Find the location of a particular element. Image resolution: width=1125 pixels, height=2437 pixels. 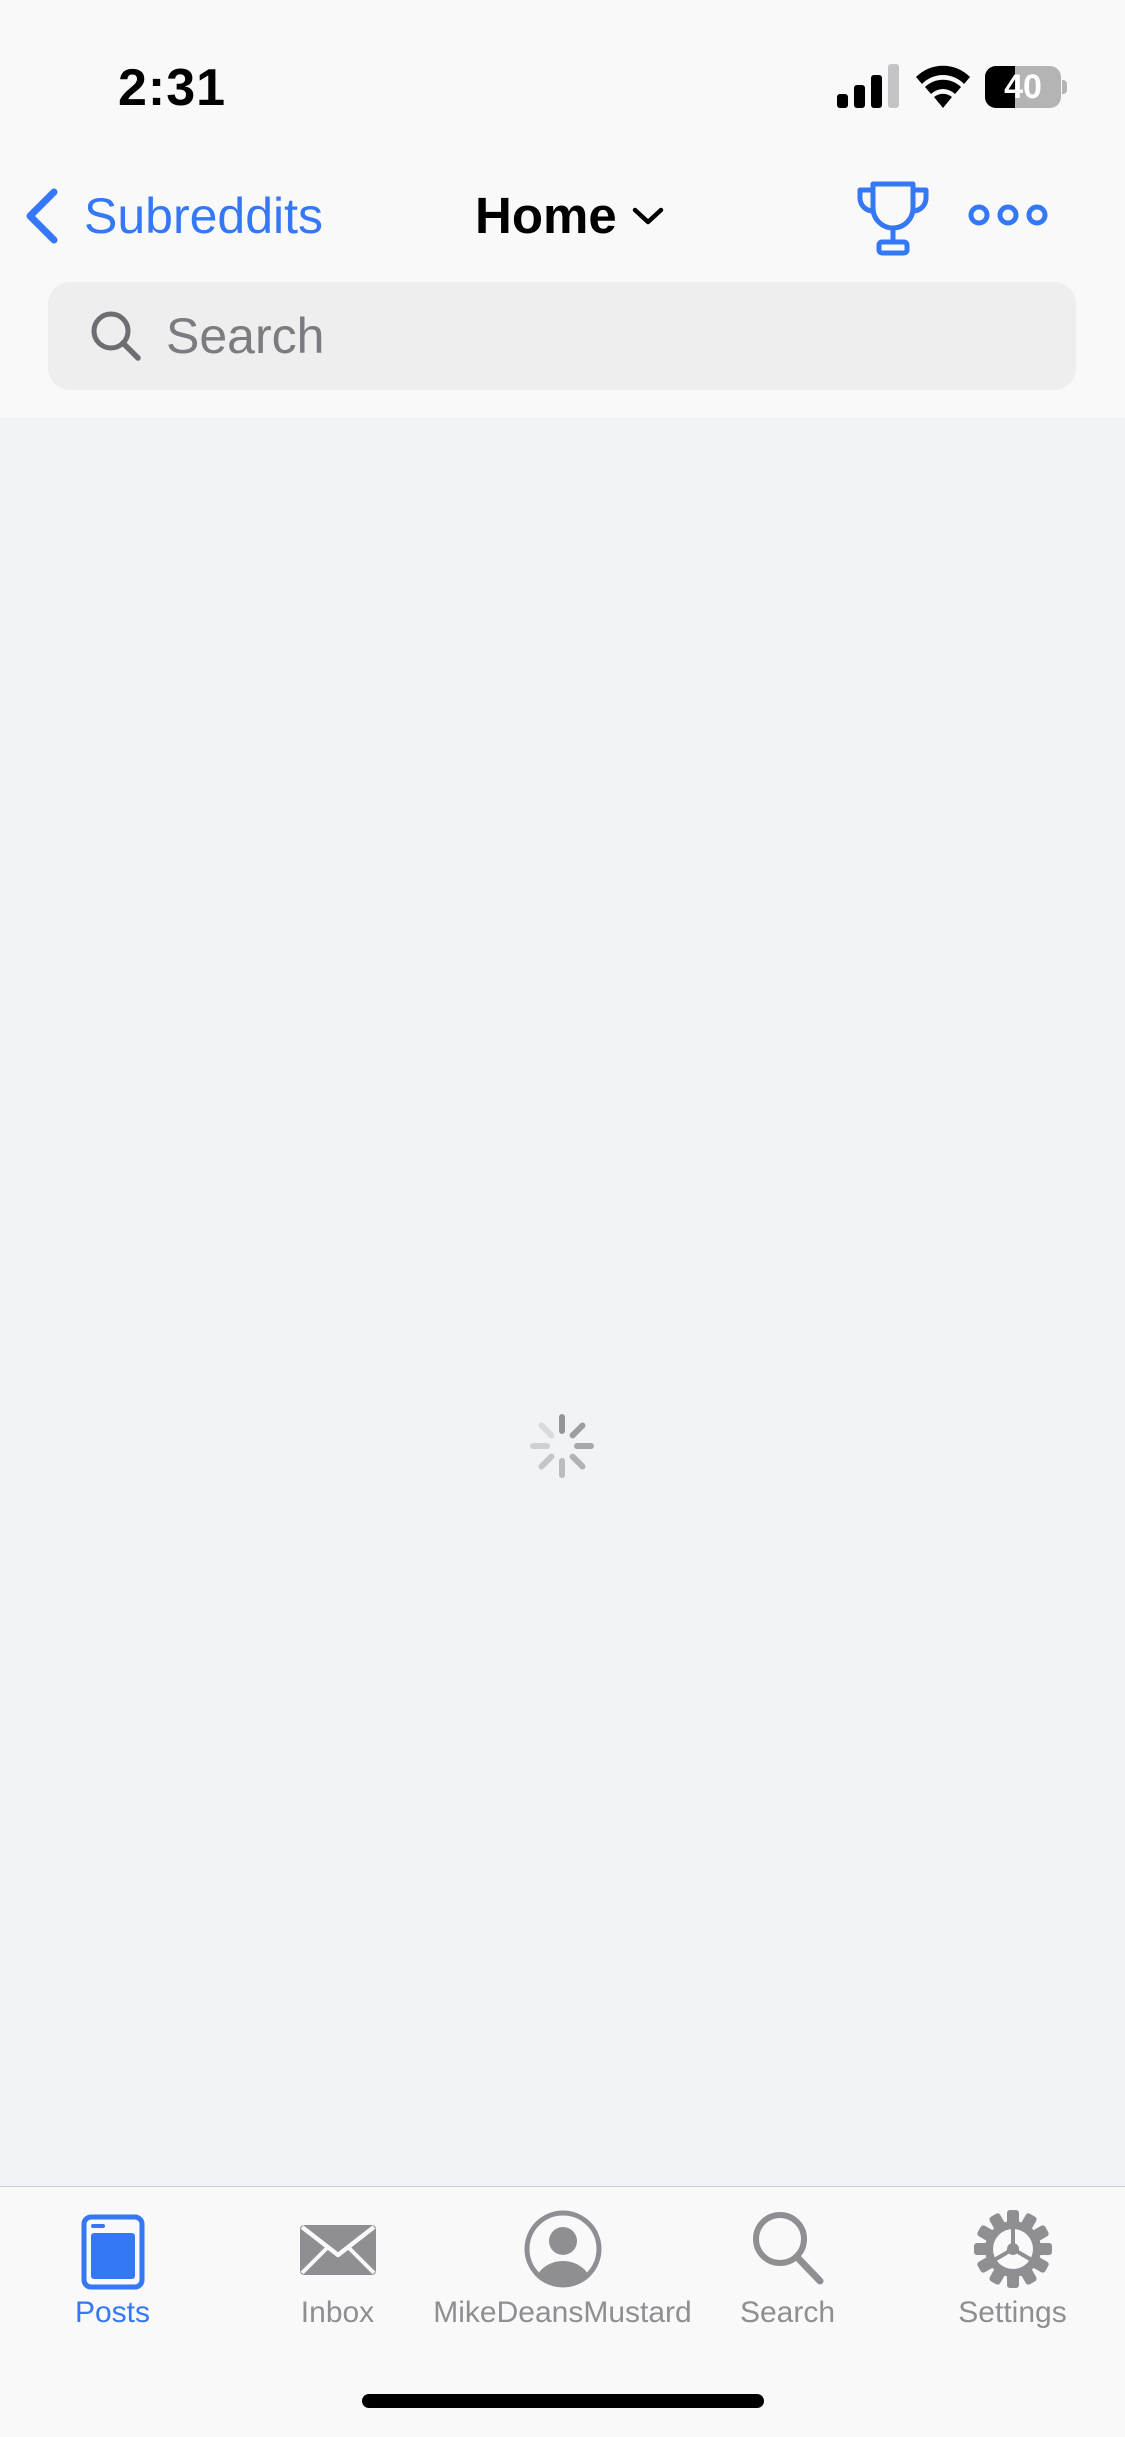

back-button-label: Subreddits is located at coordinates (204, 216).